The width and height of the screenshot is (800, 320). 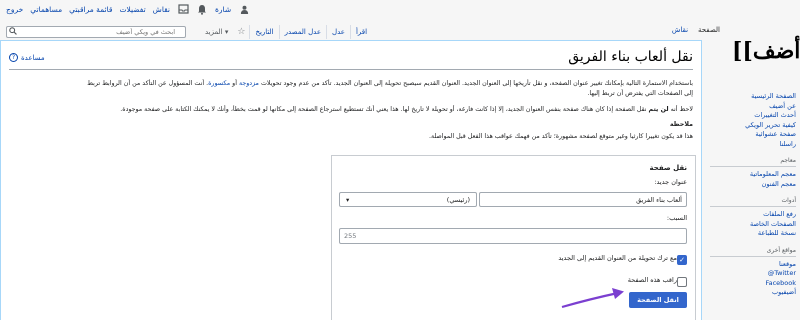 What do you see at coordinates (219, 83) in the screenshot?
I see `broken-redirects-link: مكسورة` at bounding box center [219, 83].